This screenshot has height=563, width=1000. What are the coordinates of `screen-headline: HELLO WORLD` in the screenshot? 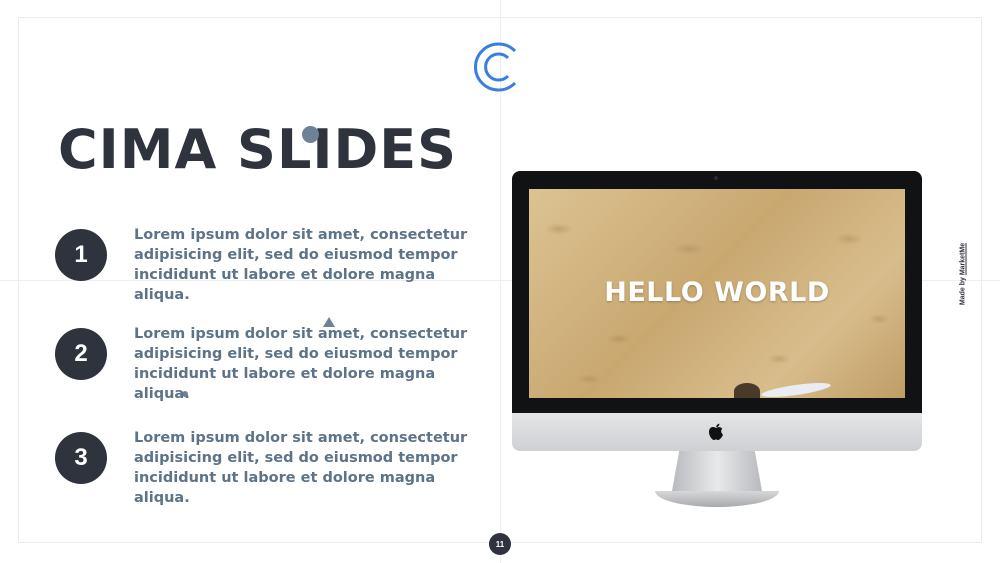 It's located at (717, 292).